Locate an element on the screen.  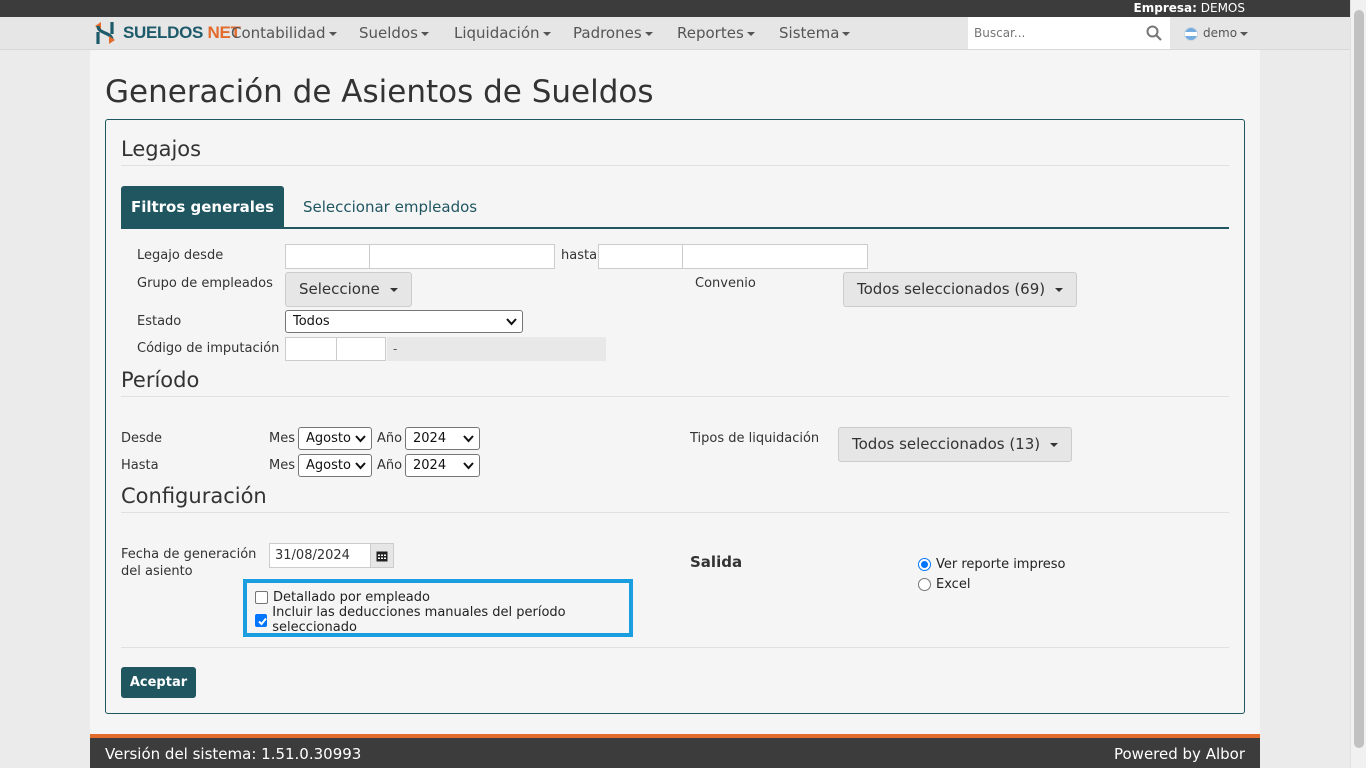
desde-anio-label: Año is located at coordinates (390, 438).